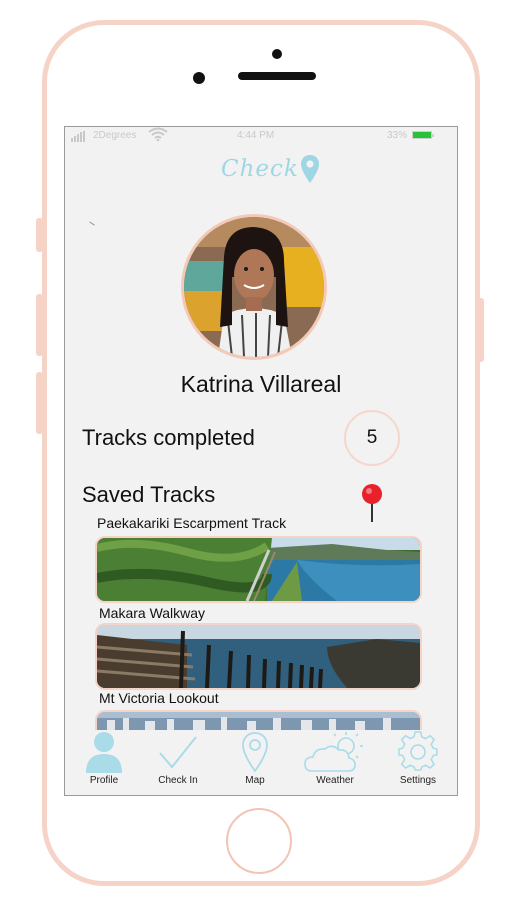 The width and height of the screenshot is (509, 908). Describe the element at coordinates (277, 76) in the screenshot. I see `phone-speaker` at that location.